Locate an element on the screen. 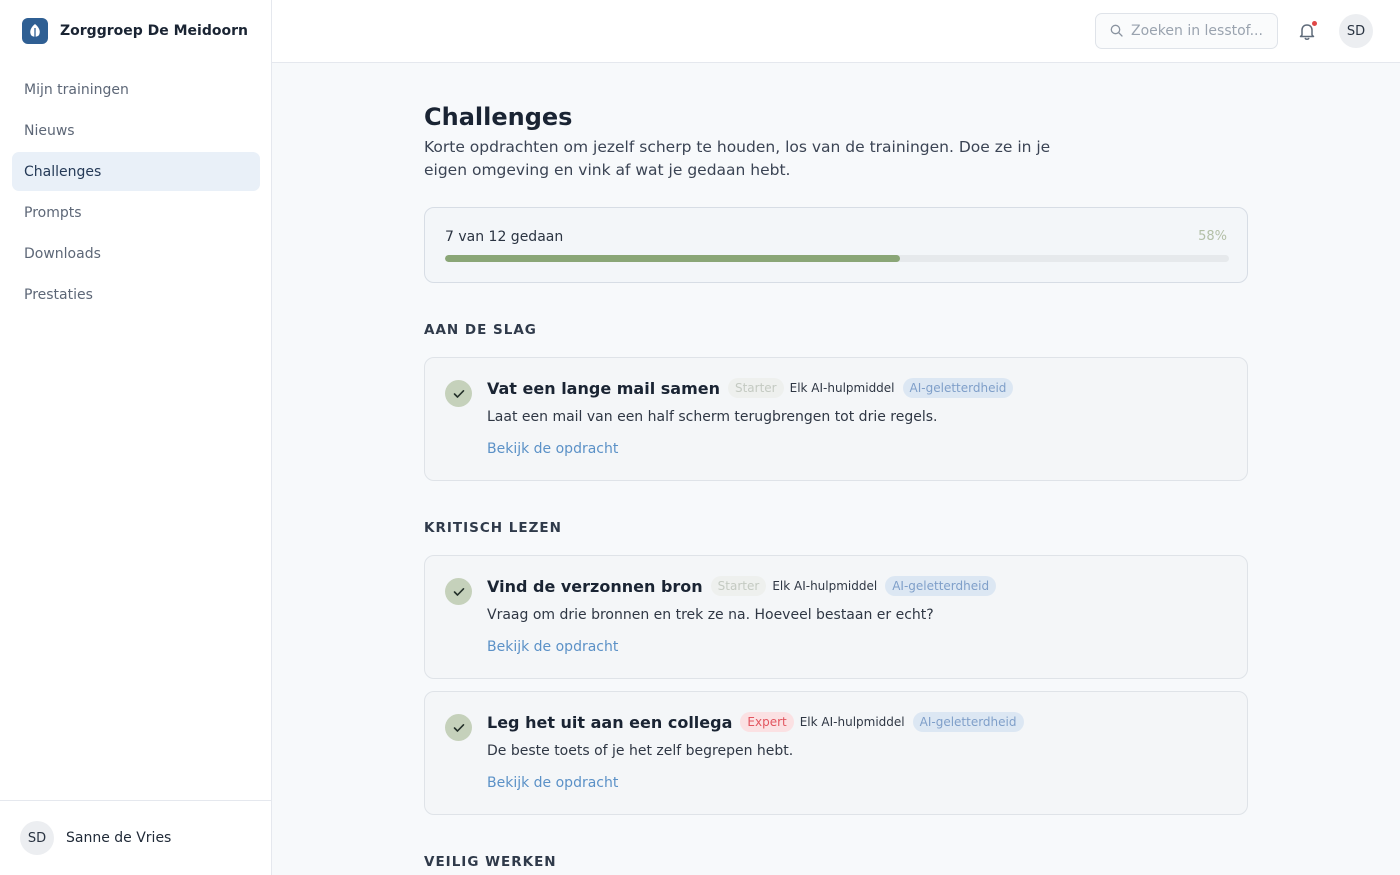 This screenshot has height=875, width=1400. challenge-title: Vind de verzonnen bron is located at coordinates (595, 586).